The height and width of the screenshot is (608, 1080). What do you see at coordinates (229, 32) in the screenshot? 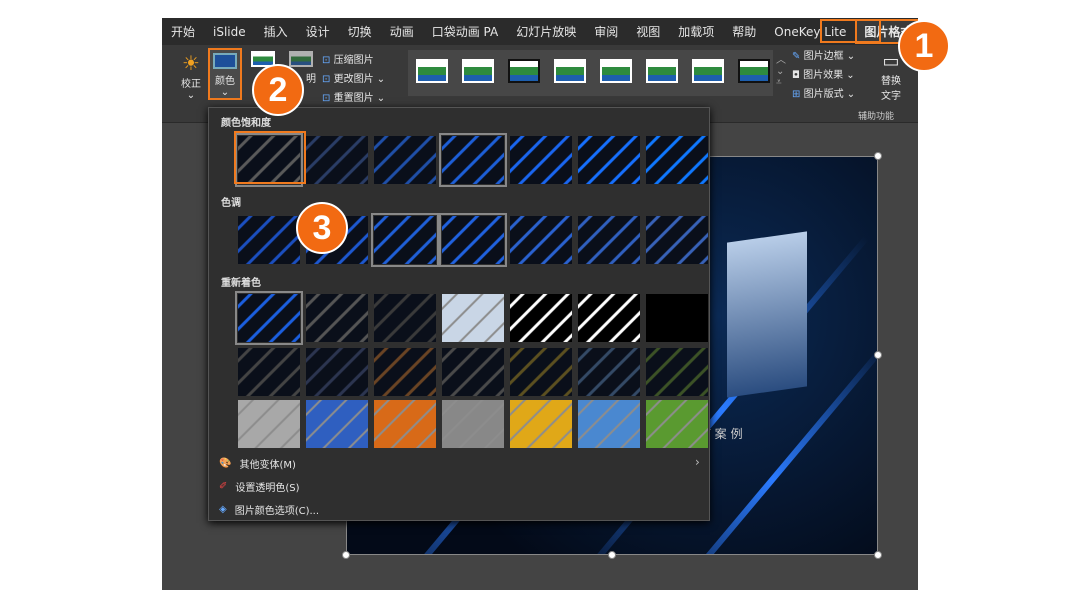
I see `tab-1: iSlide` at bounding box center [229, 32].